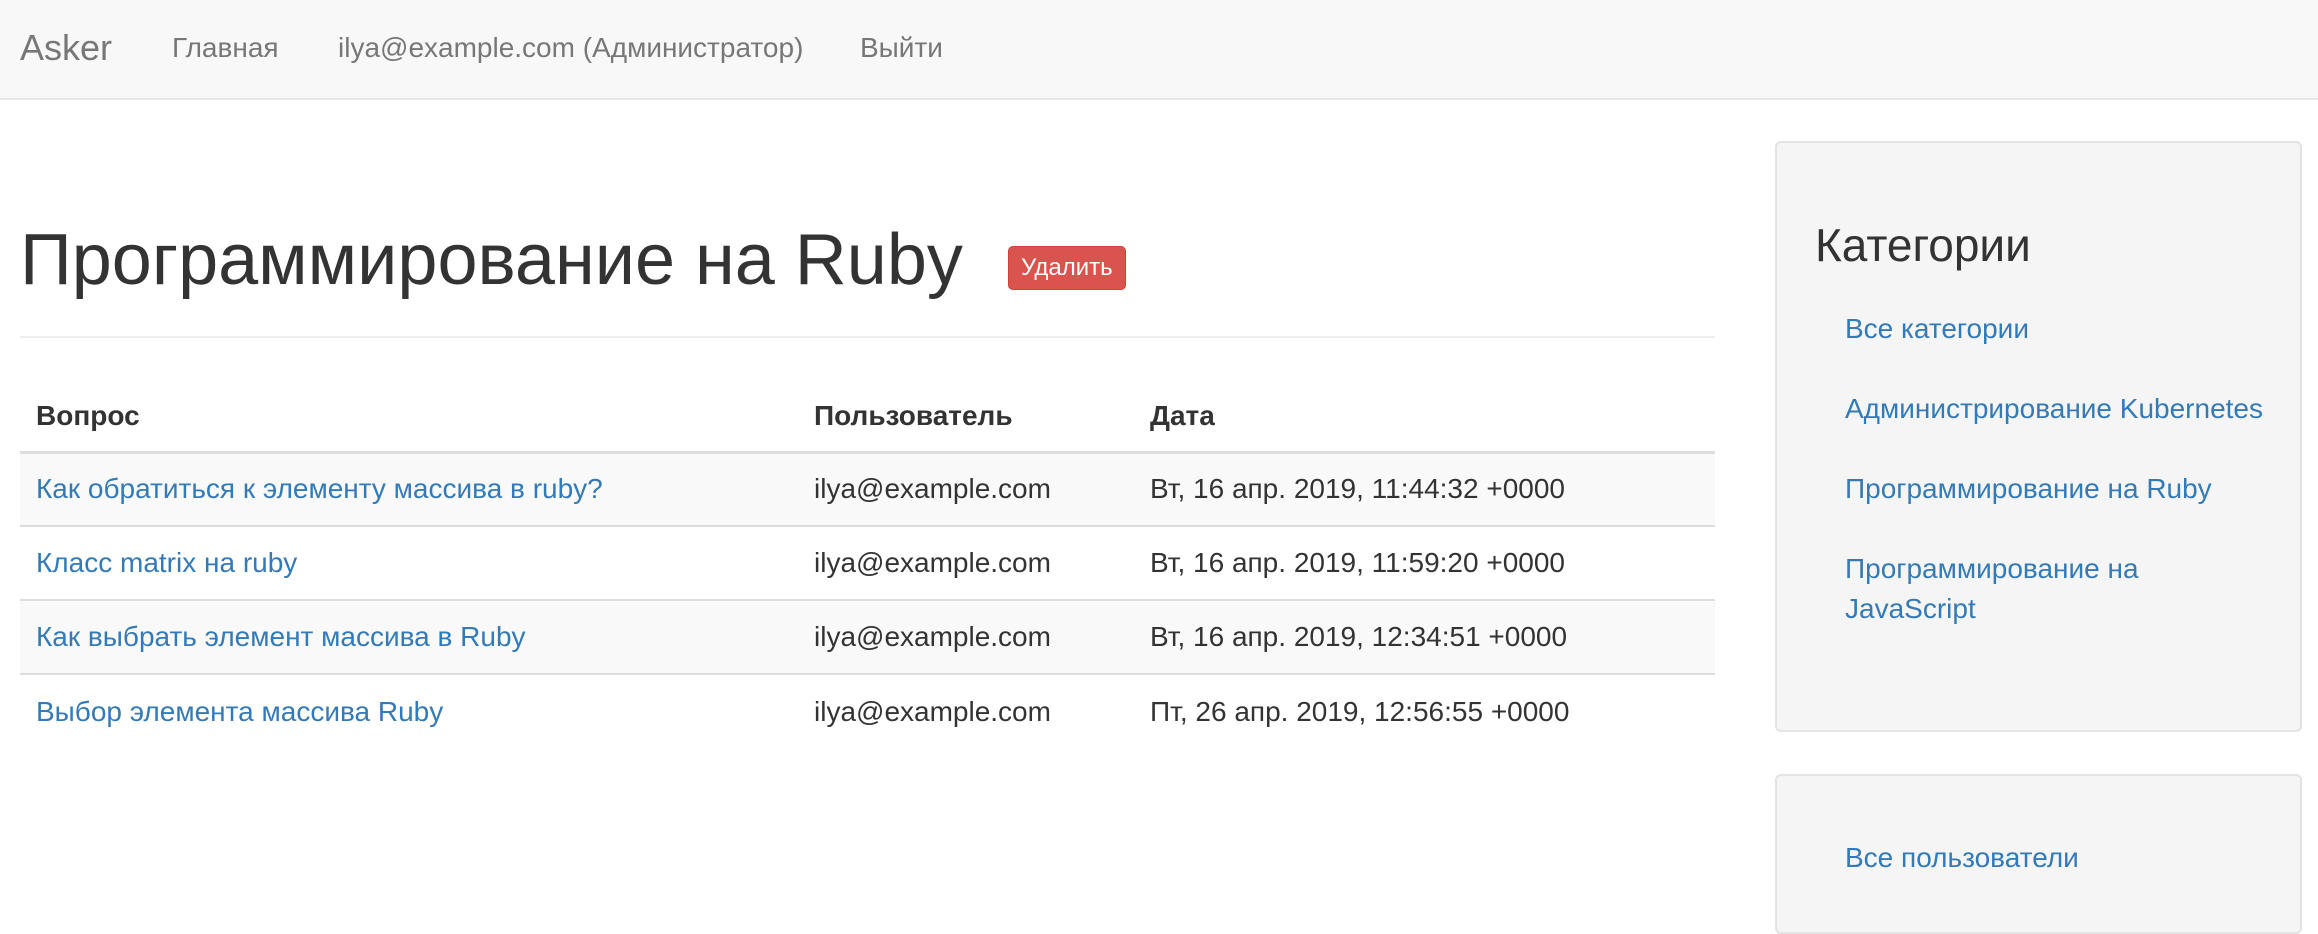 The width and height of the screenshot is (2318, 934). What do you see at coordinates (1067, 268) in the screenshot?
I see `delete-button: Удалить` at bounding box center [1067, 268].